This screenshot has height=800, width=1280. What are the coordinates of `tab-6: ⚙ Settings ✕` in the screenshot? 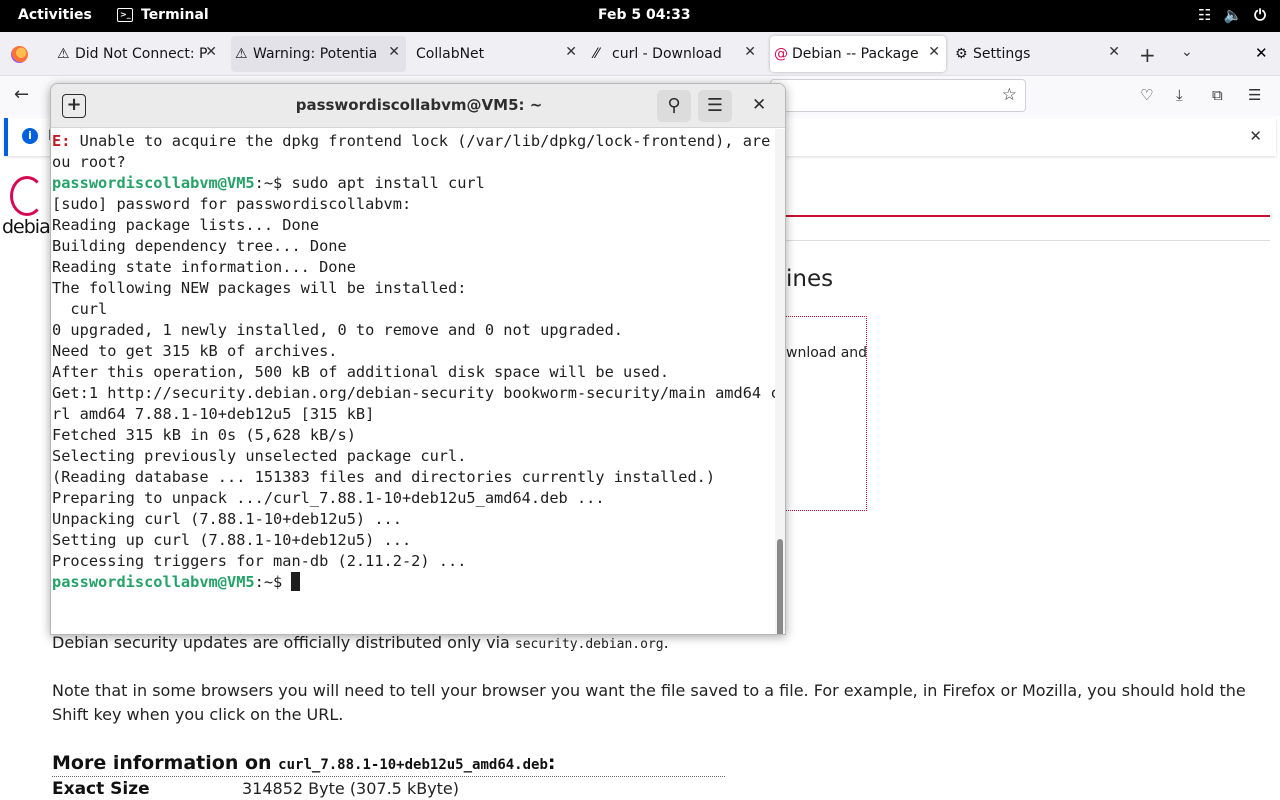 It's located at (1038, 54).